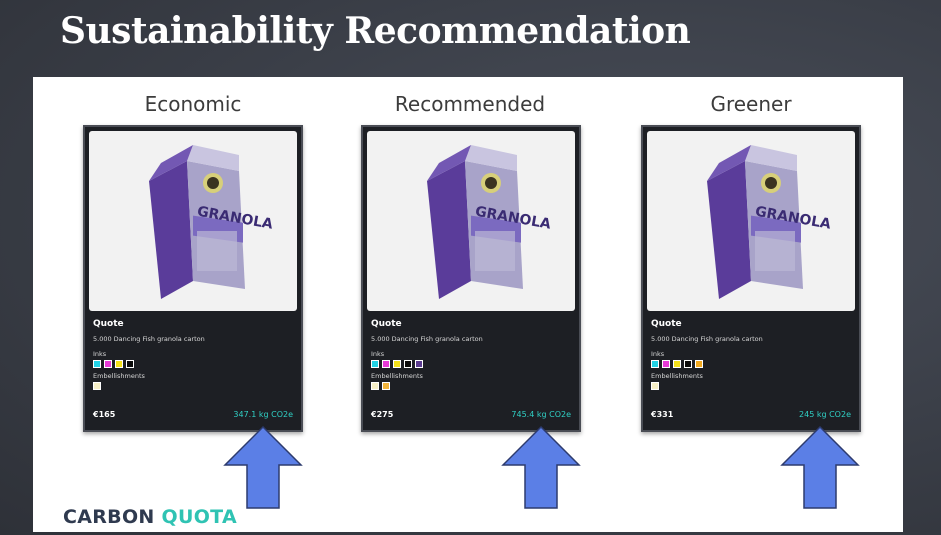 The width and height of the screenshot is (941, 535). What do you see at coordinates (109, 517) in the screenshot?
I see `logo-part-carbon: CARBON` at bounding box center [109, 517].